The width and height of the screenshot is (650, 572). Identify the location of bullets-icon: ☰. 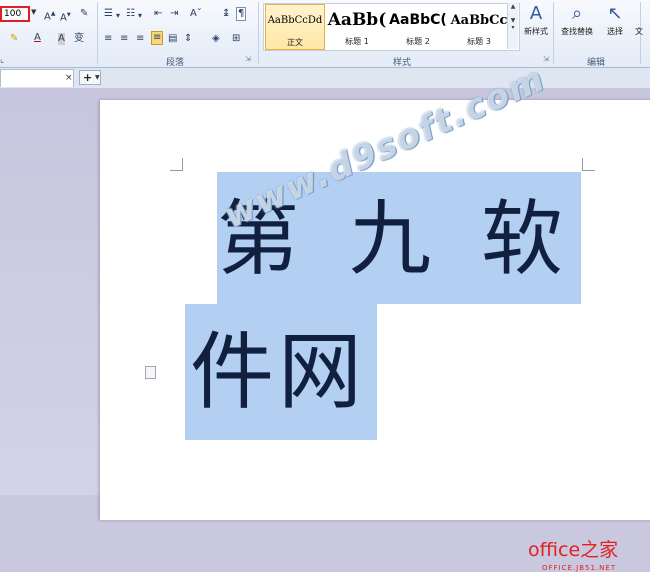
(108, 14).